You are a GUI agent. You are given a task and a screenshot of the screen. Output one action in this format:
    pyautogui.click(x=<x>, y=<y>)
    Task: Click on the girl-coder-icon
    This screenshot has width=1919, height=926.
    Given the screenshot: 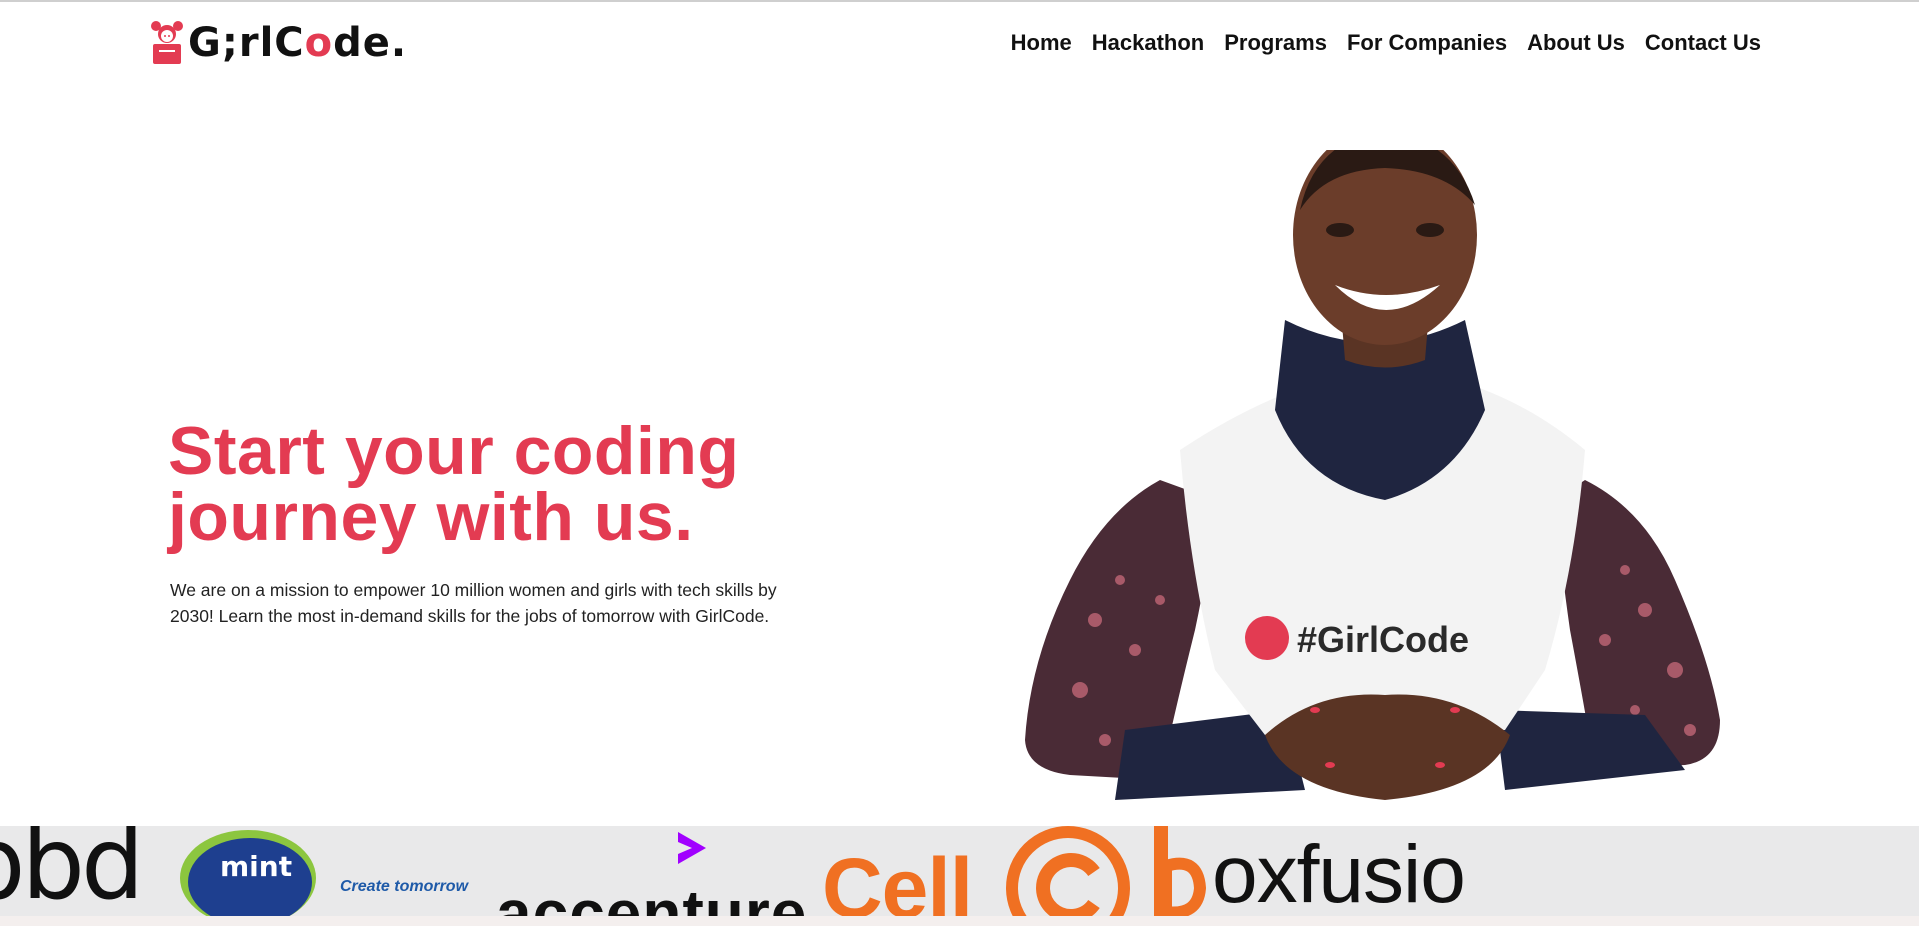 What is the action you would take?
    pyautogui.click(x=167, y=42)
    